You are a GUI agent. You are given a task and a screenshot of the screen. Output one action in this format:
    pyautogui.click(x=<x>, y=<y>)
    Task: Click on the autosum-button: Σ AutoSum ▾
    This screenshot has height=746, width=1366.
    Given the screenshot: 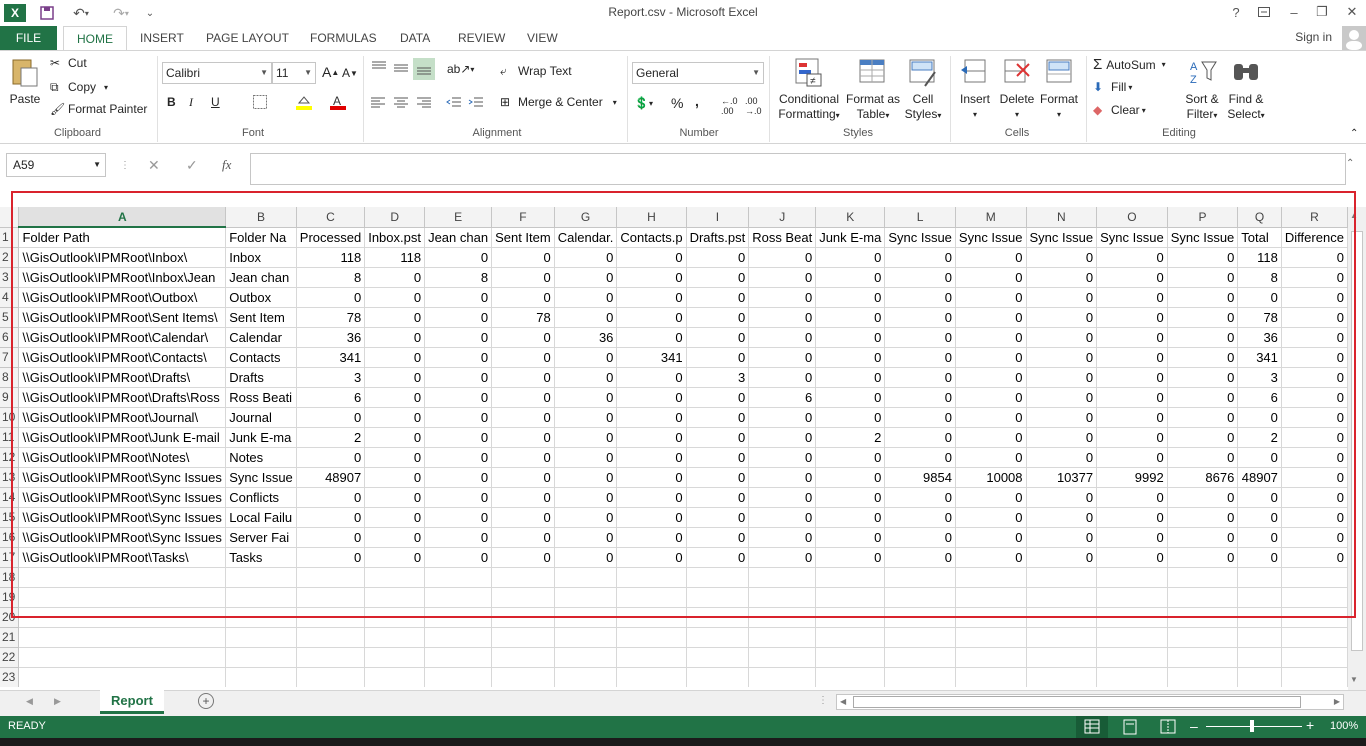 What is the action you would take?
    pyautogui.click(x=1129, y=64)
    